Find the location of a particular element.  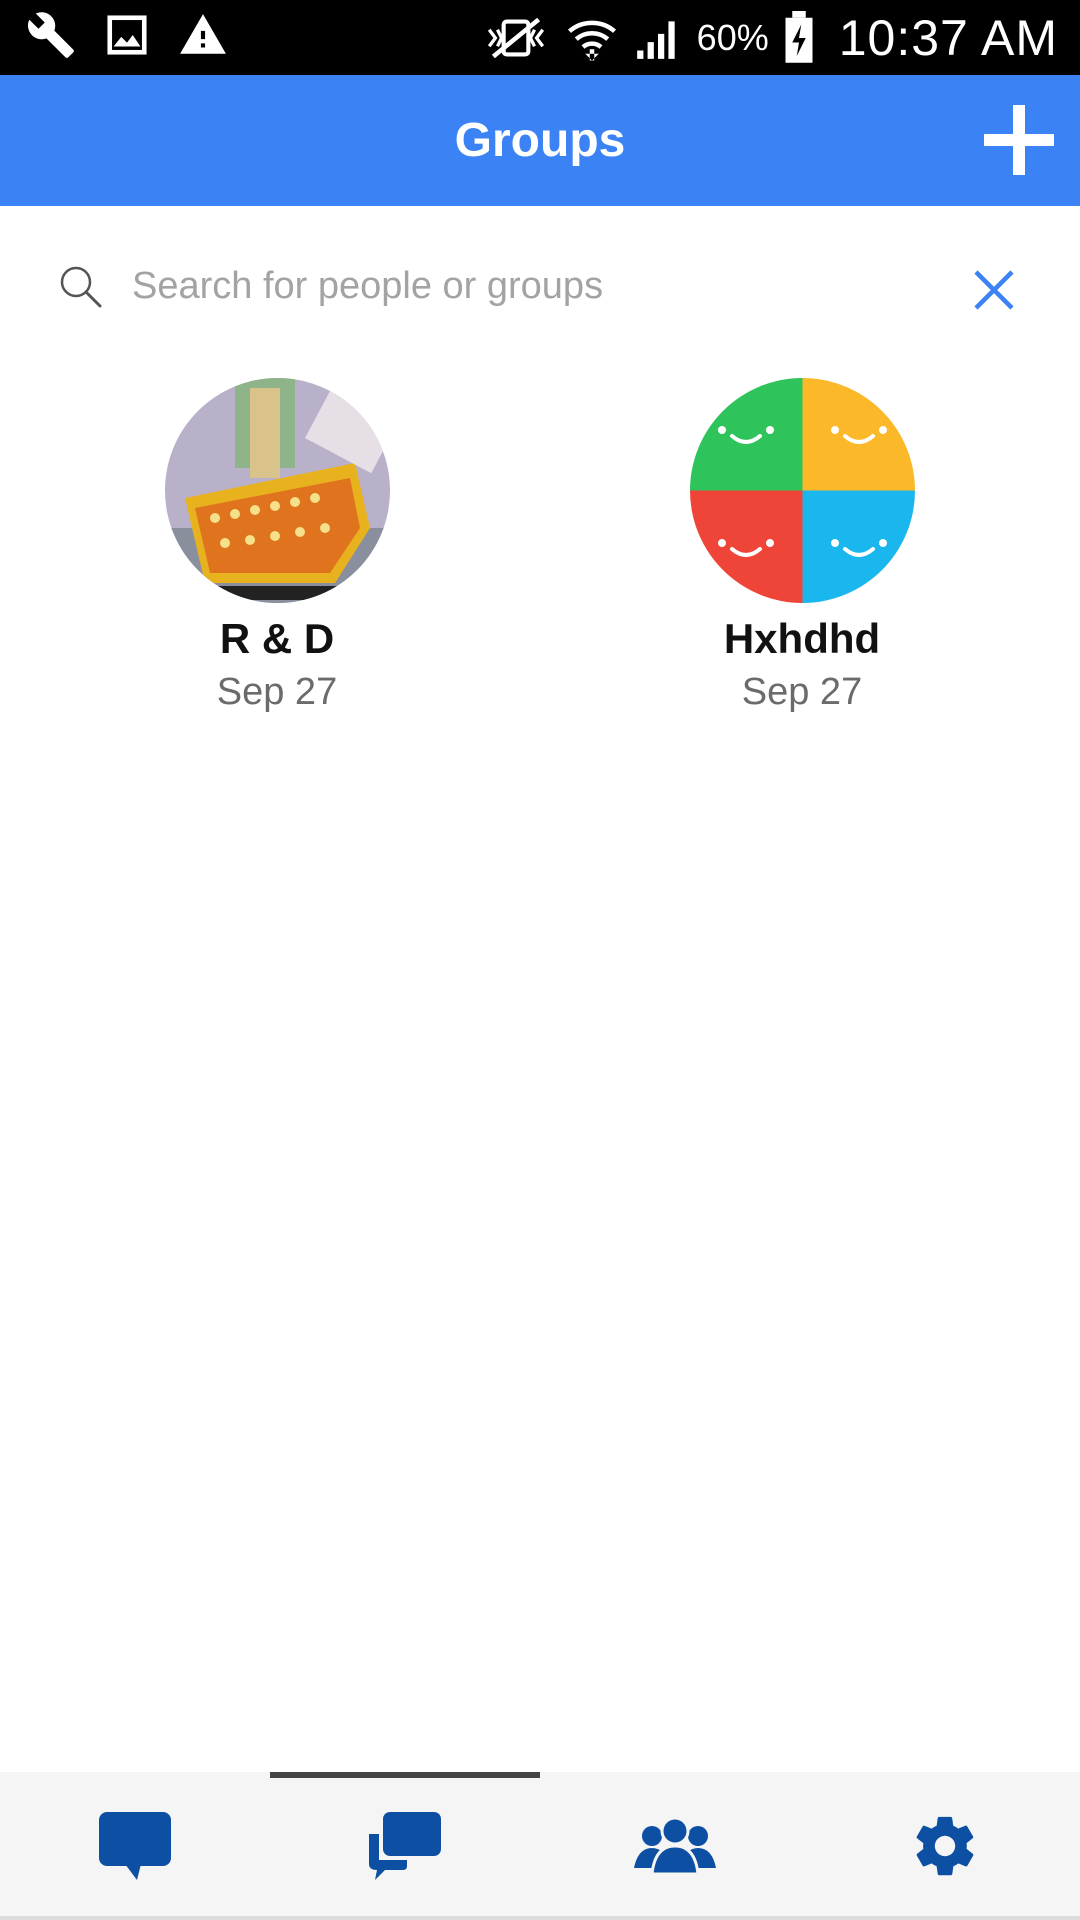

bottom-nav is located at coordinates (540, 1846).